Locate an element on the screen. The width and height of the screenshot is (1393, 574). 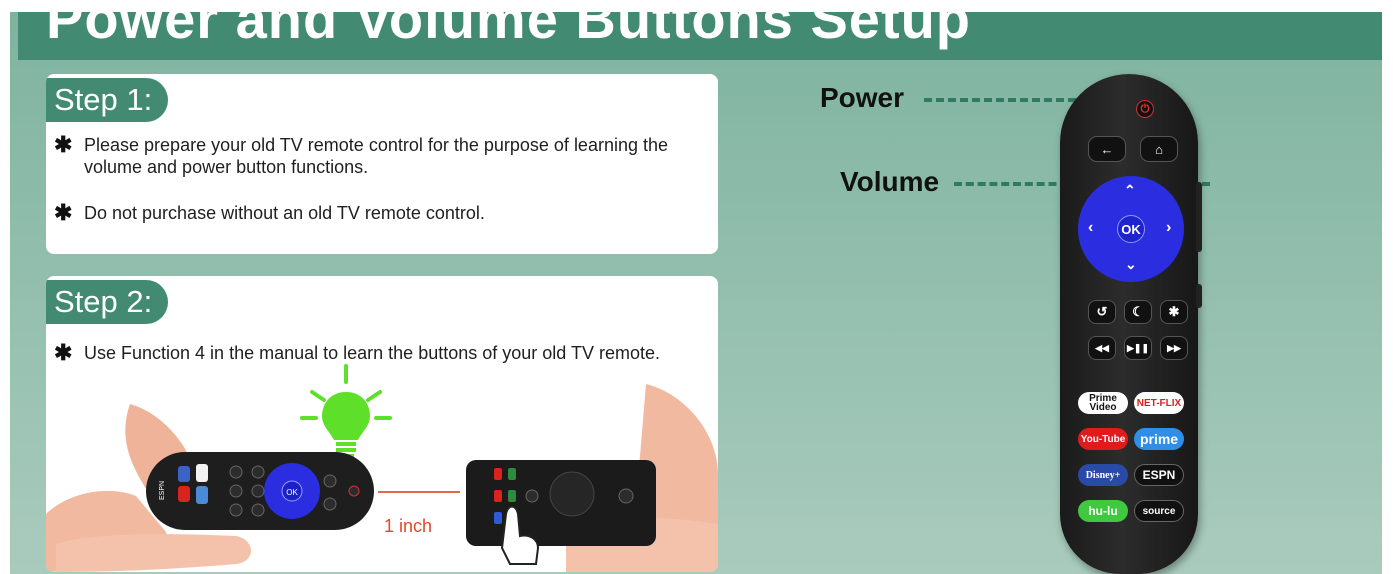
rewind-icon: ◀◀ is located at coordinates (1102, 347).